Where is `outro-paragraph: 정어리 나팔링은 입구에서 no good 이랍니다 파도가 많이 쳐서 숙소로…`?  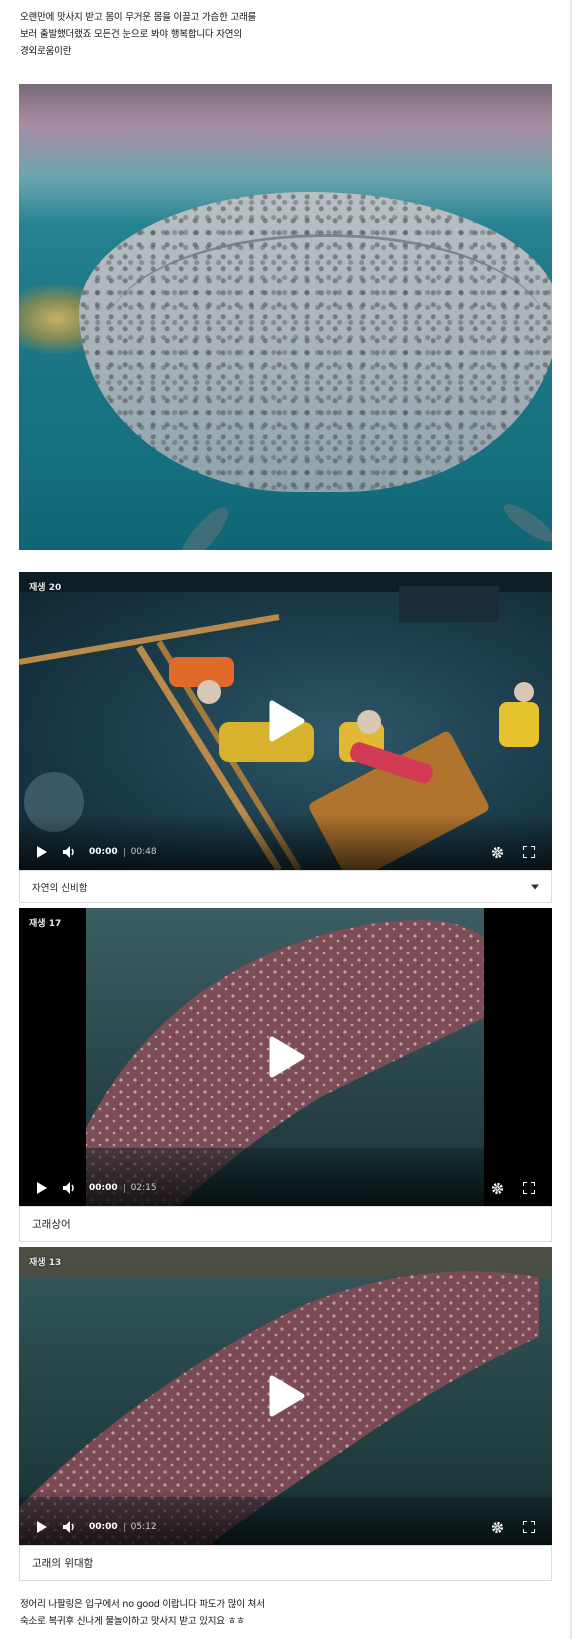
outro-paragraph: 정어리 나팔링은 입구에서 no good 이랍니다 파도가 많이 쳐서 숙소로… is located at coordinates (180, 1613).